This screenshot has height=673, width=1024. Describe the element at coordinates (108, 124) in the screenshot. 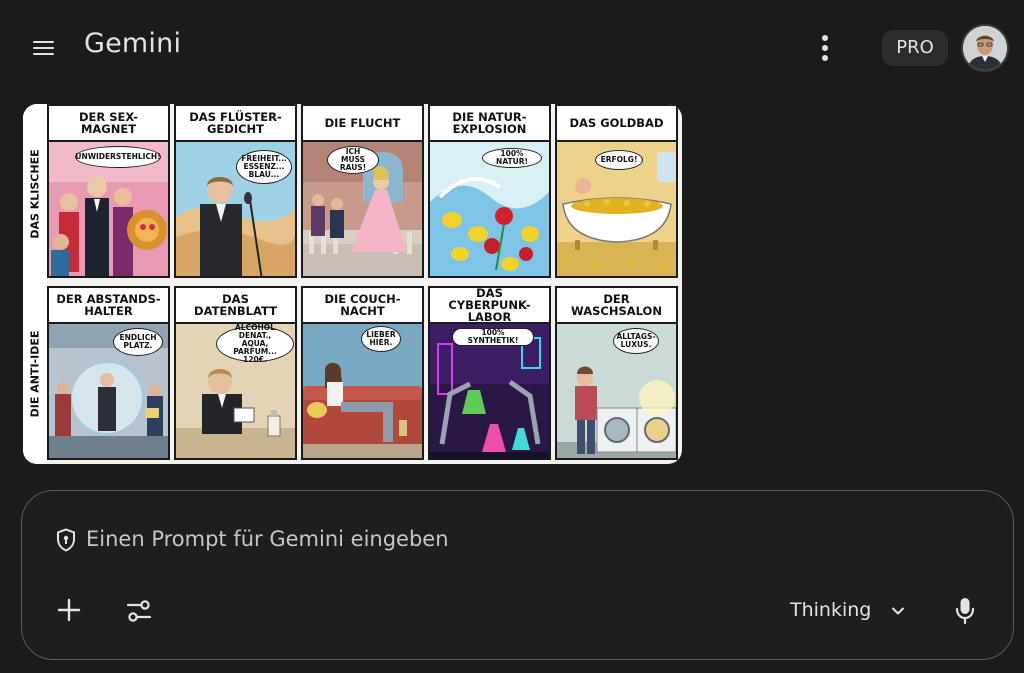

I see `panel-title: DER SEX-MAGNET` at that location.